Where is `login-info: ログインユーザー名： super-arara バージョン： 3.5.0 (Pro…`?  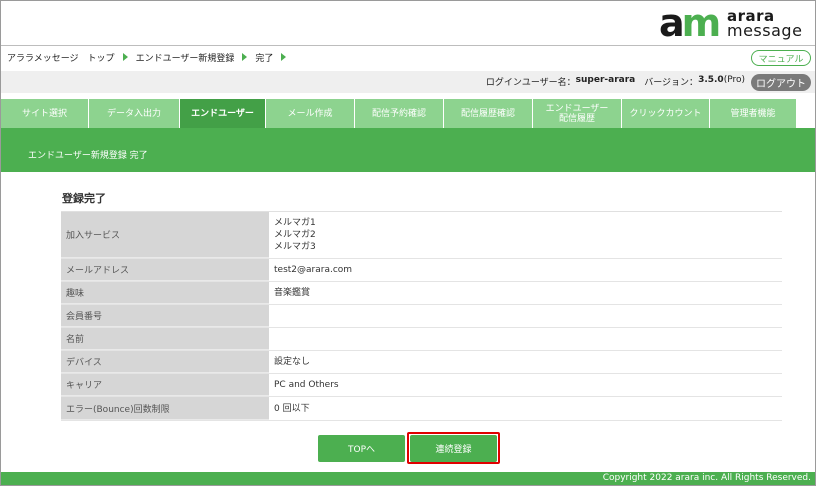 login-info: ログインユーザー名： super-arara バージョン： 3.5.0 (Pro… is located at coordinates (615, 81).